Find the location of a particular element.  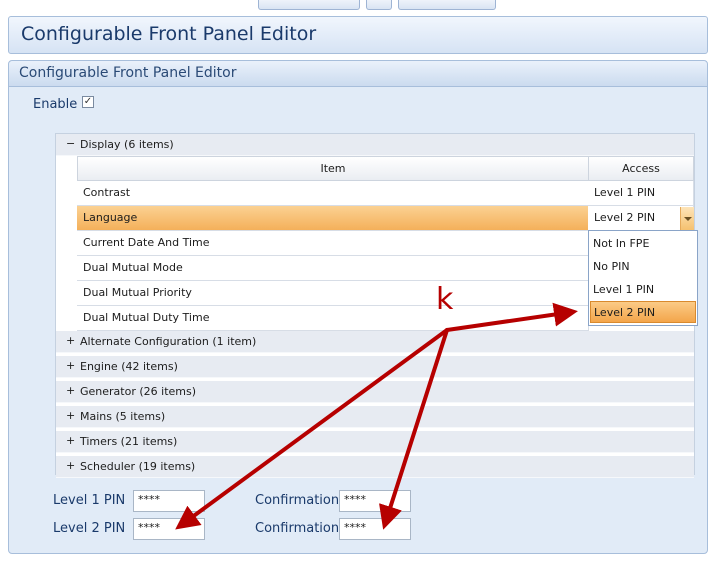

arrow-to-level2-pin is located at coordinates (312, 429).